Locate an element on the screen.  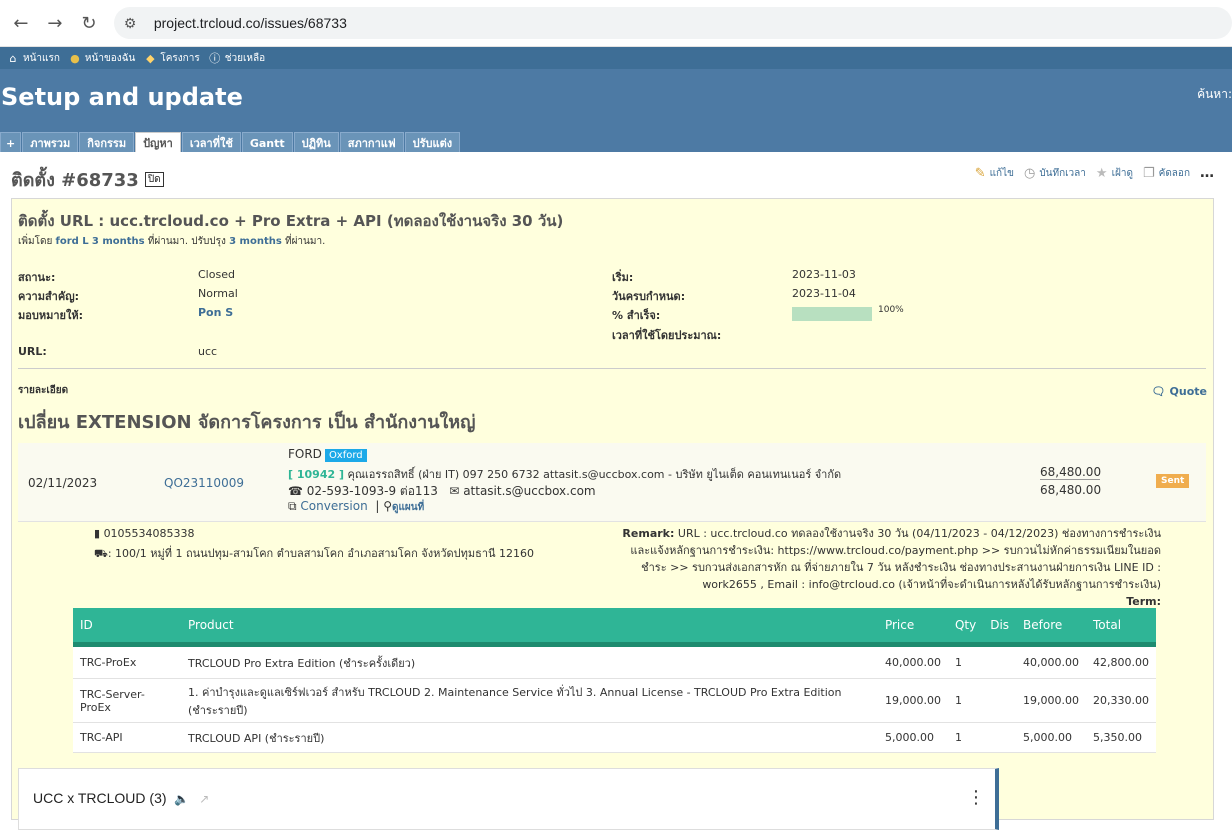
top-menu-my-page: ● หน้าของฉัน is located at coordinates (101, 58).